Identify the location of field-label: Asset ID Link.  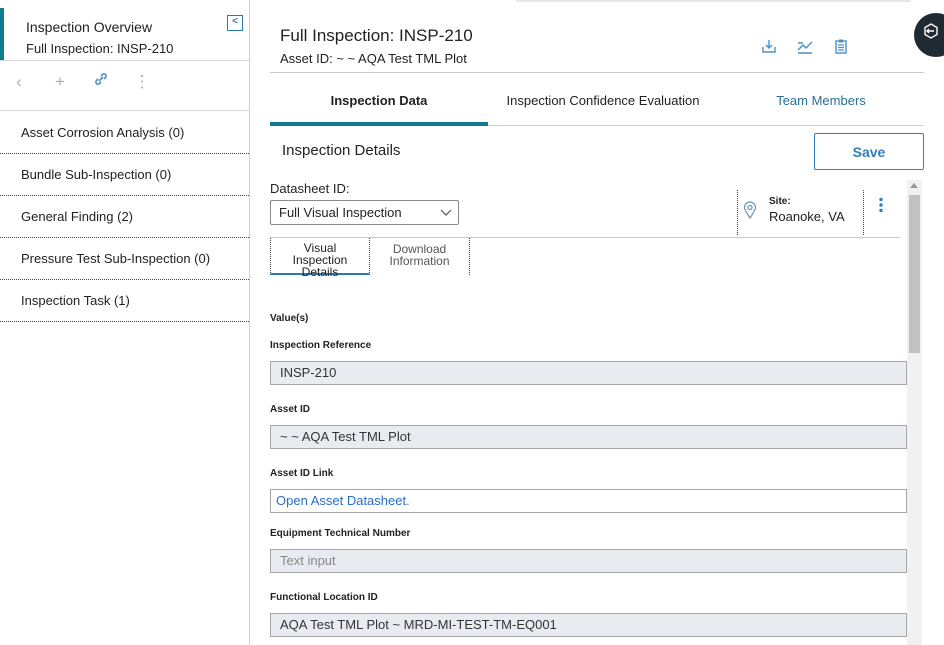
(302, 473).